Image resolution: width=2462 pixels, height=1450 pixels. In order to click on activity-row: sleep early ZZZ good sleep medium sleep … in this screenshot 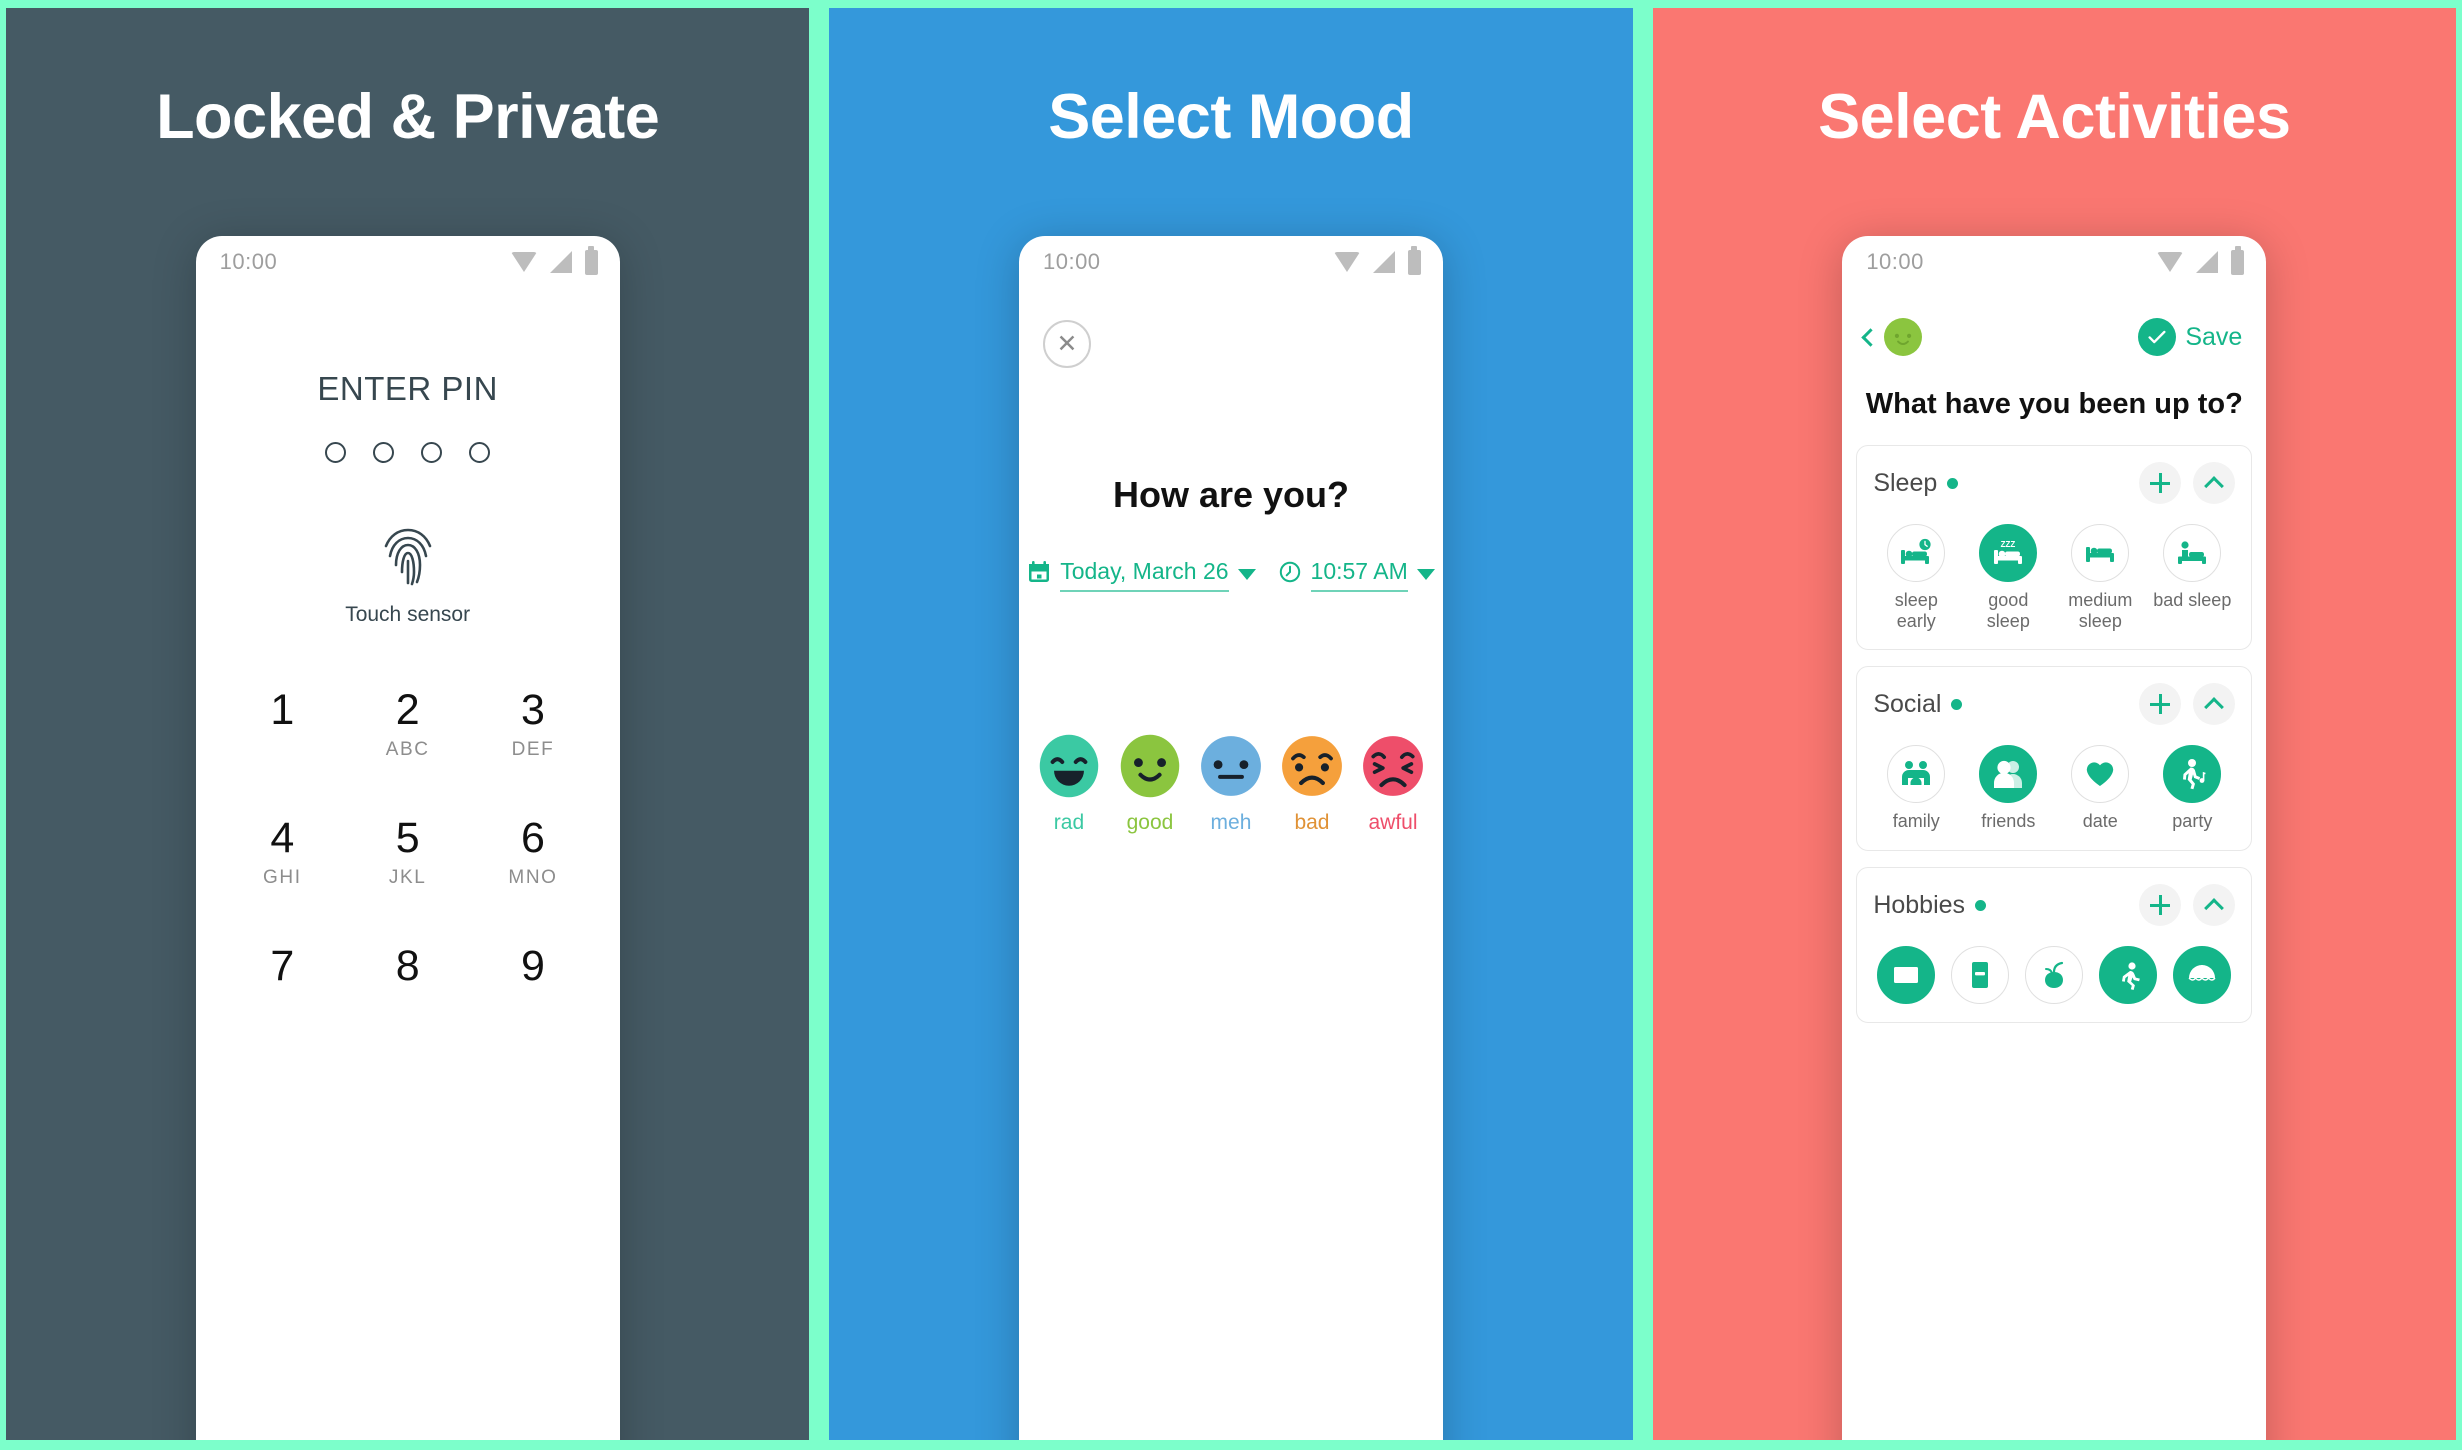, I will do `click(2054, 577)`.